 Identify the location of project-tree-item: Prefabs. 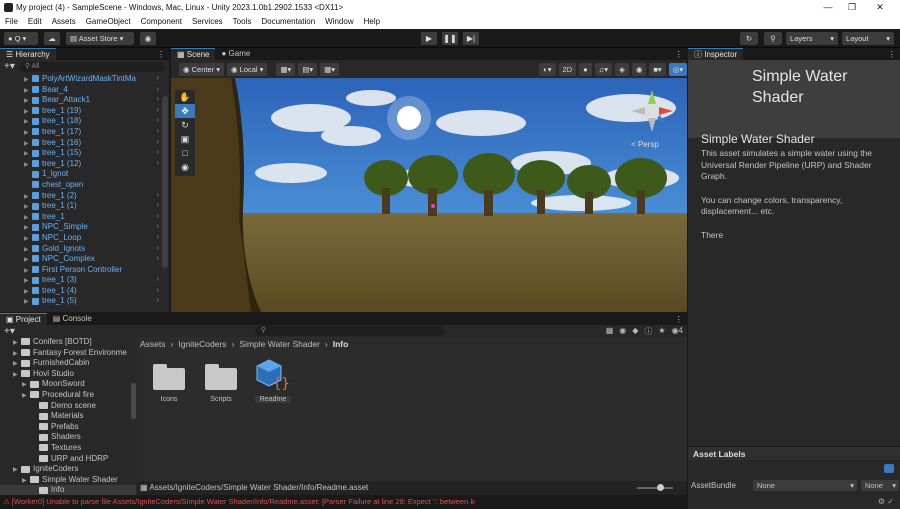
(68, 427).